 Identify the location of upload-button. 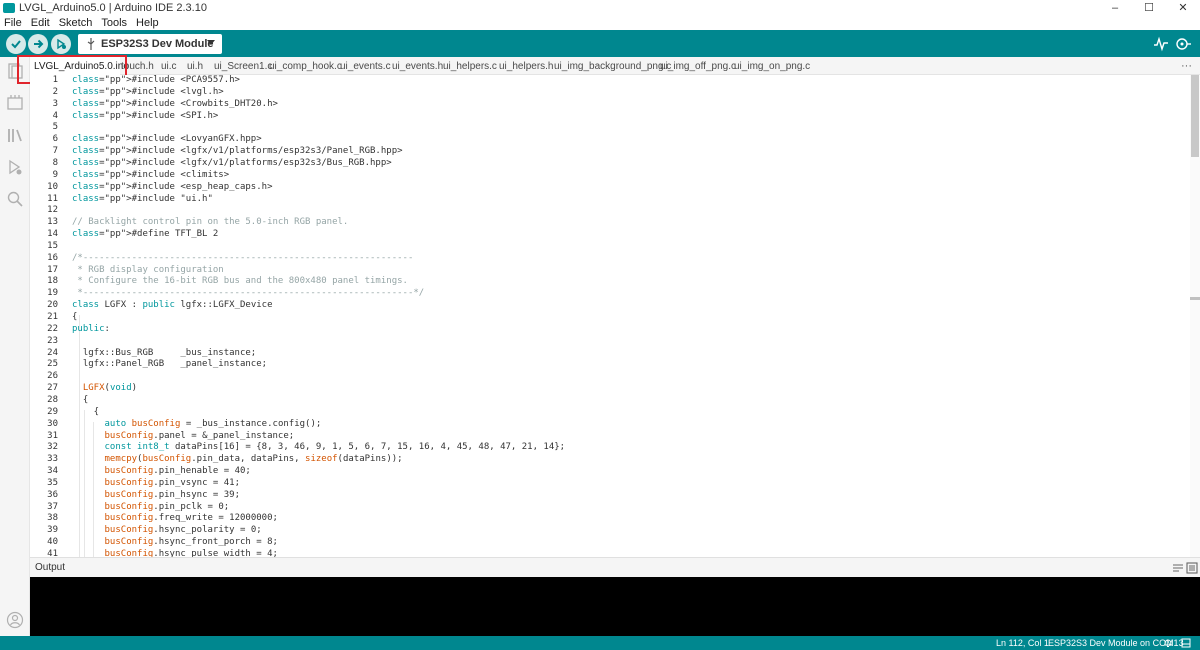
(38, 44).